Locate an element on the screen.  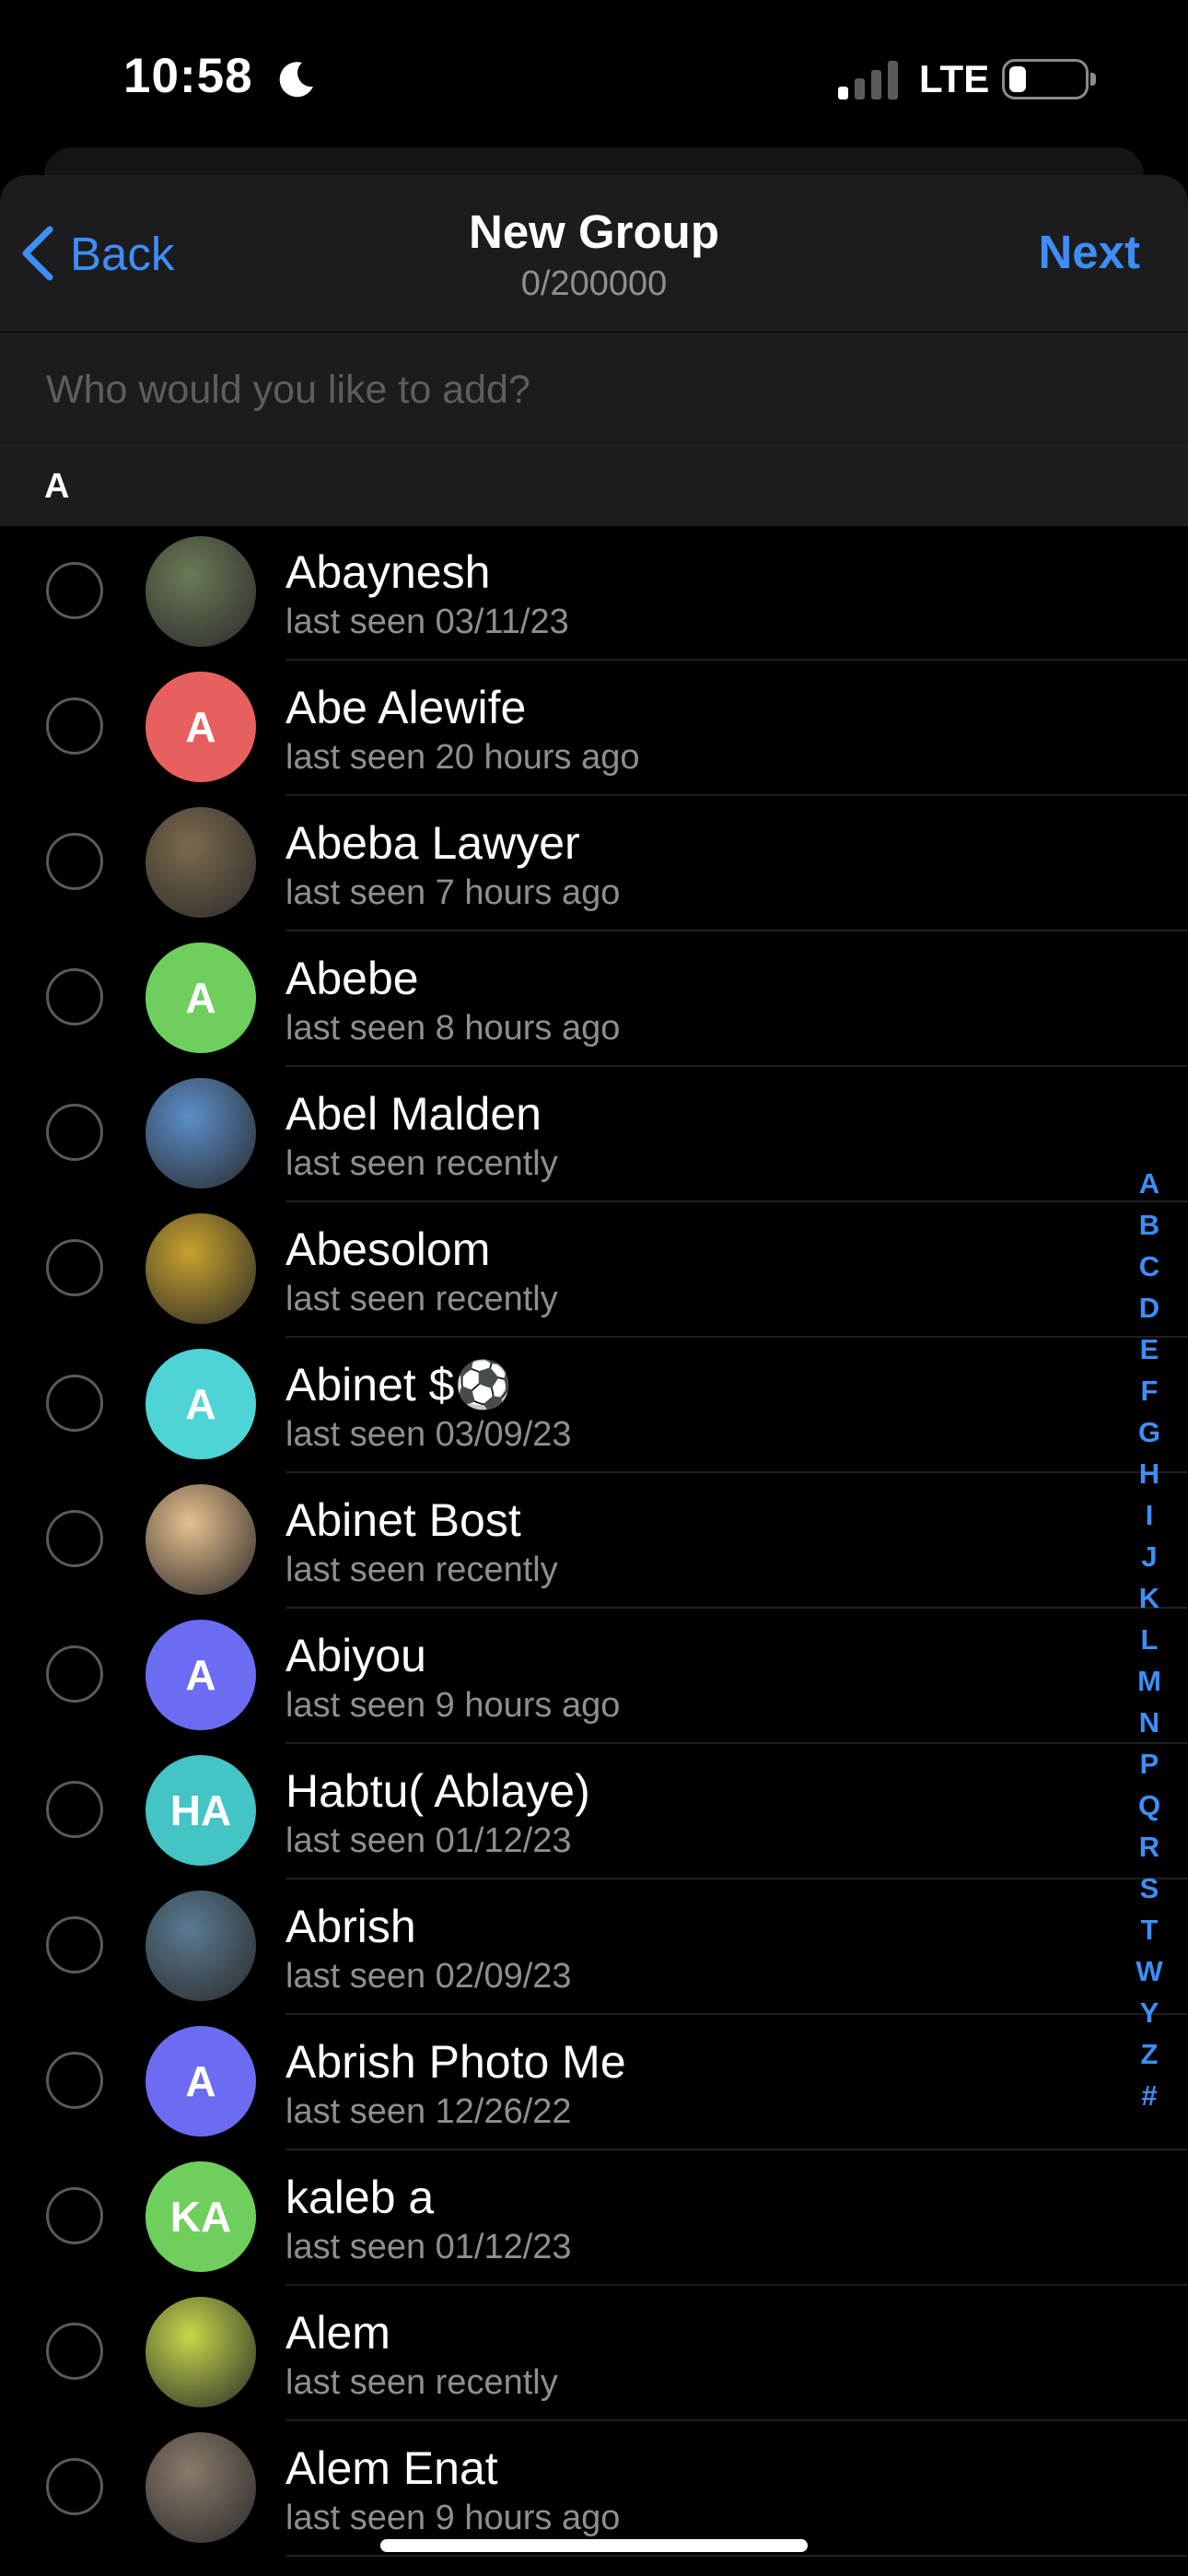
last-seen-status: last seen 7 hours ago is located at coordinates (453, 892).